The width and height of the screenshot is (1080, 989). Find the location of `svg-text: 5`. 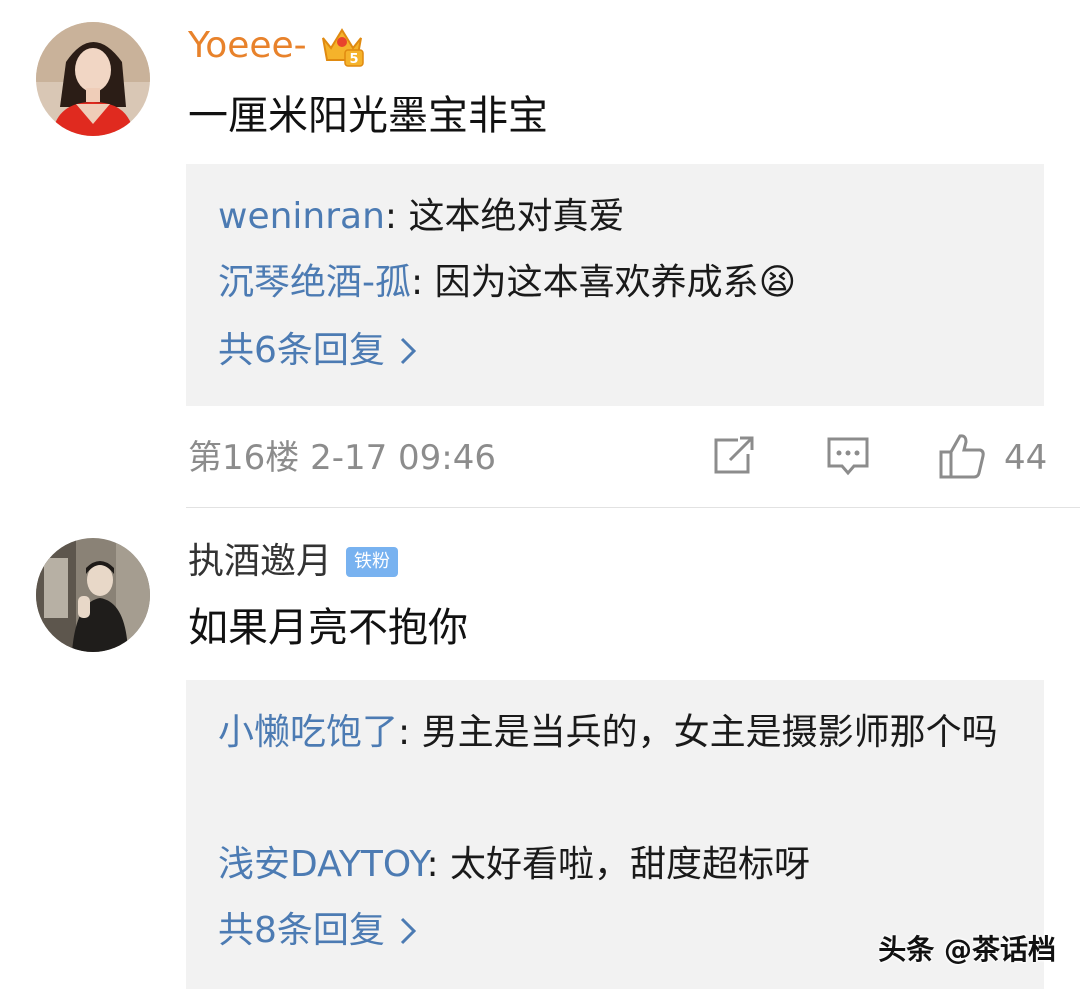

svg-text: 5 is located at coordinates (353, 59).